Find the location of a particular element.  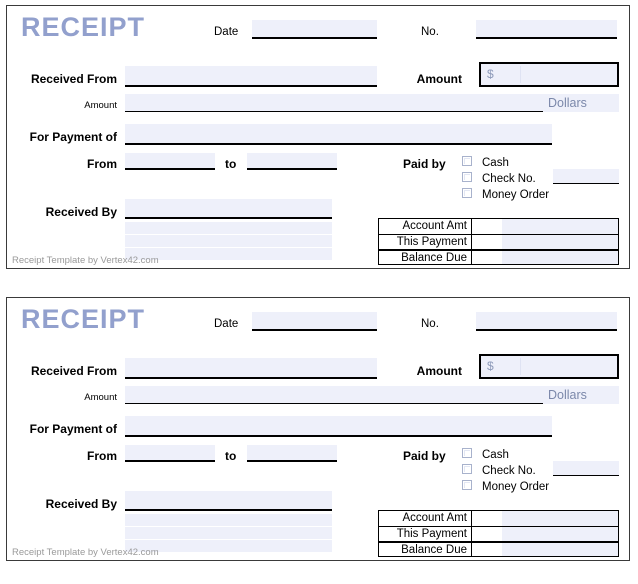

balance-due-label-2: Balance Due is located at coordinates (425, 549).